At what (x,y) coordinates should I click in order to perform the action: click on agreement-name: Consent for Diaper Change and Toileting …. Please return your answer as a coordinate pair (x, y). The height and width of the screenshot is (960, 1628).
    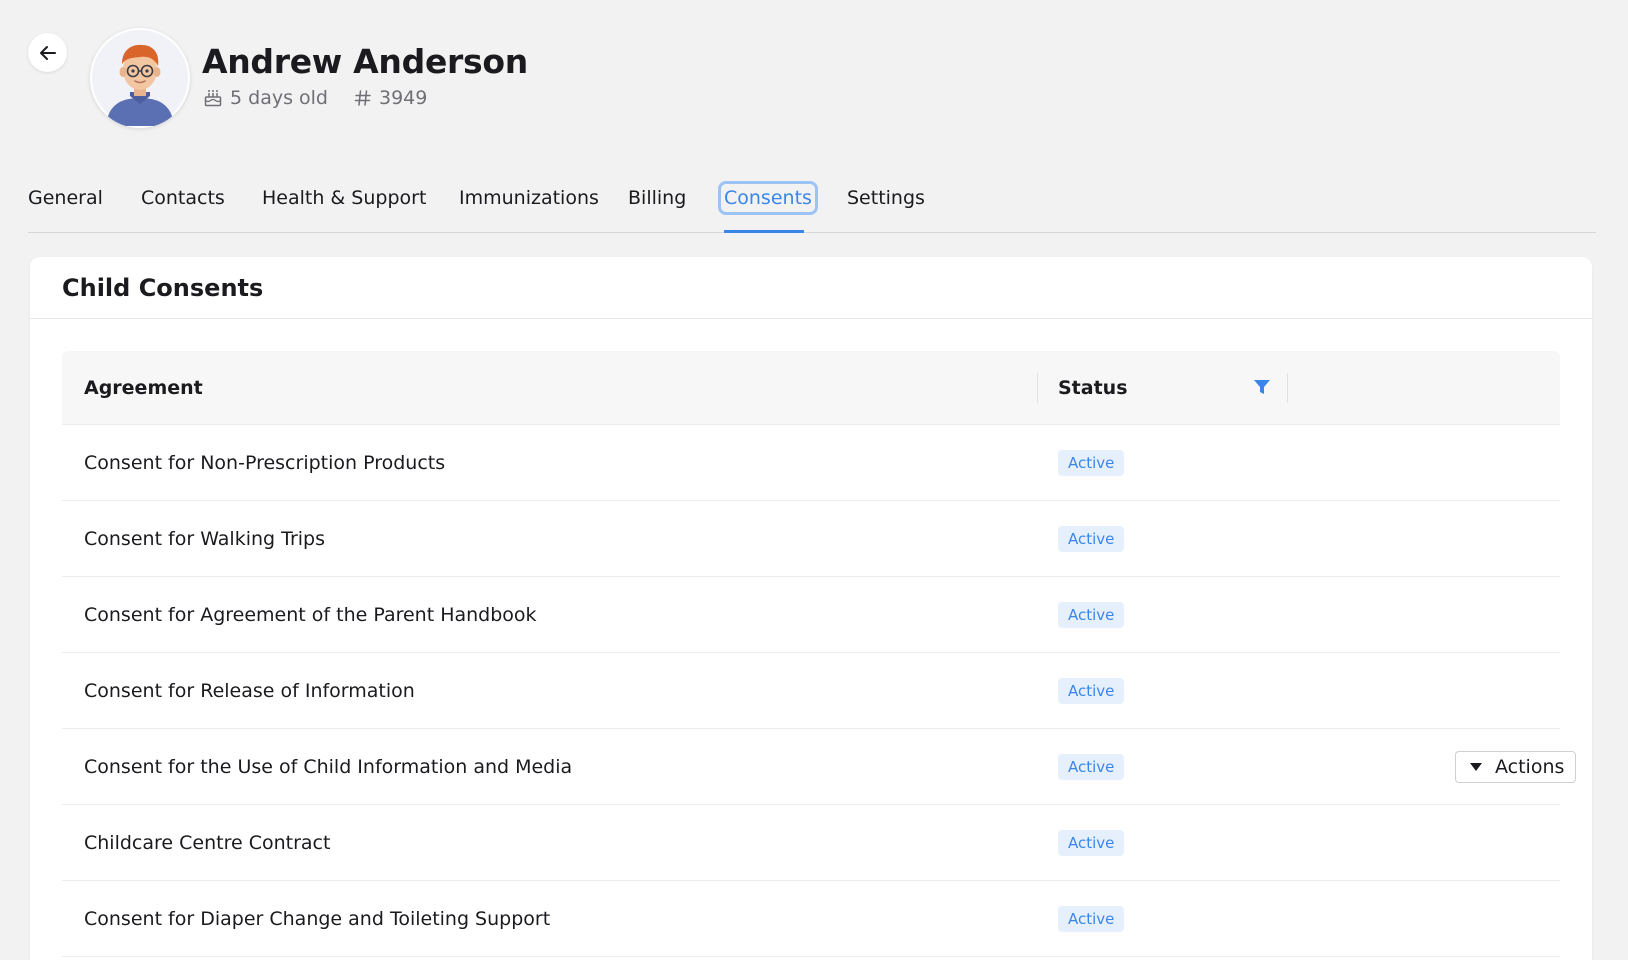
    Looking at the image, I should click on (317, 918).